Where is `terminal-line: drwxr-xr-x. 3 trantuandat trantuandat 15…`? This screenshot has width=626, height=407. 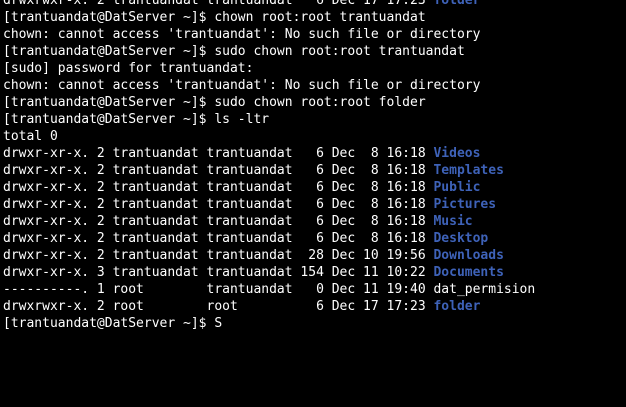
terminal-line: drwxr-xr-x. 3 trantuandat trantuandat 15… is located at coordinates (314, 272).